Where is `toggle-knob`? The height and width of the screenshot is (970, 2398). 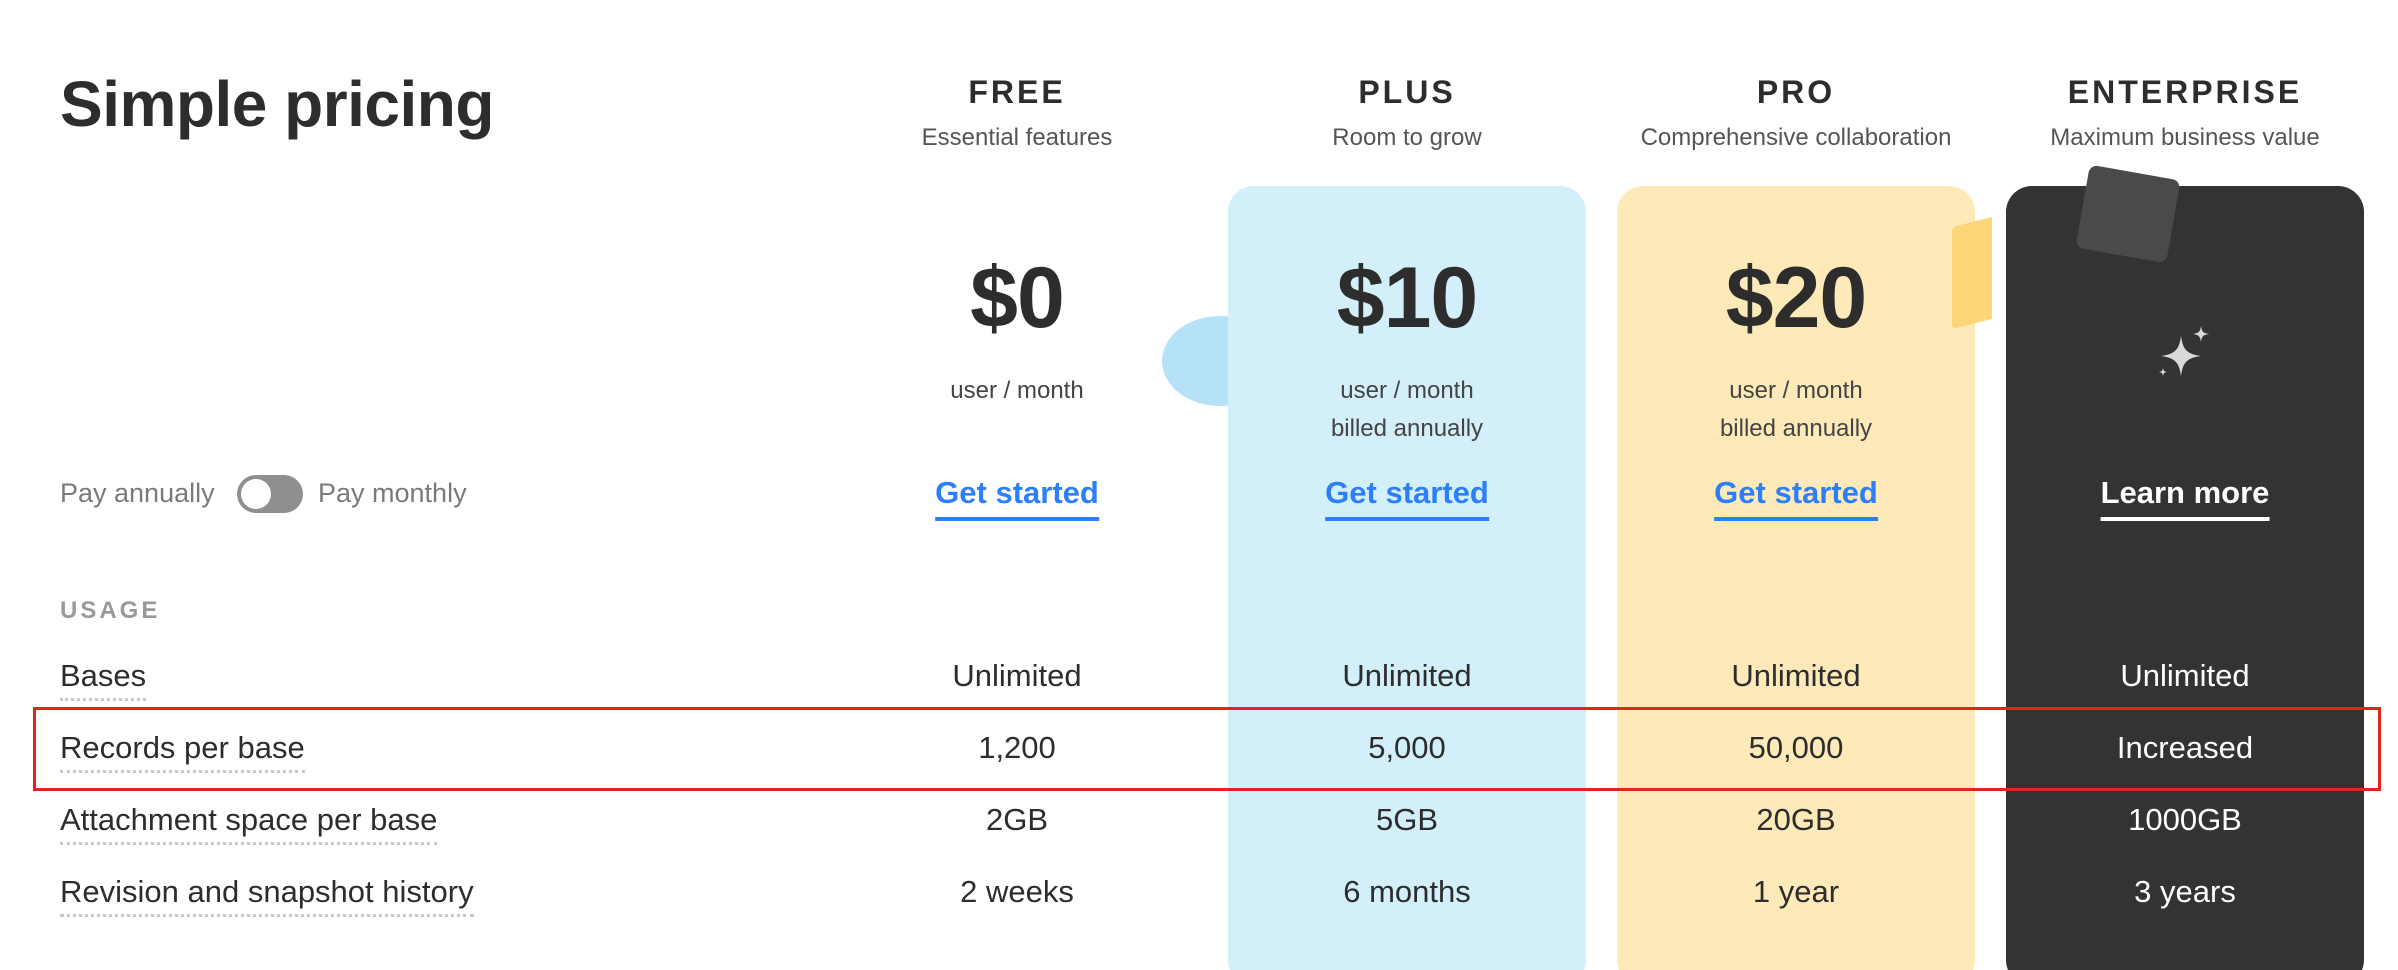
toggle-knob is located at coordinates (256, 494).